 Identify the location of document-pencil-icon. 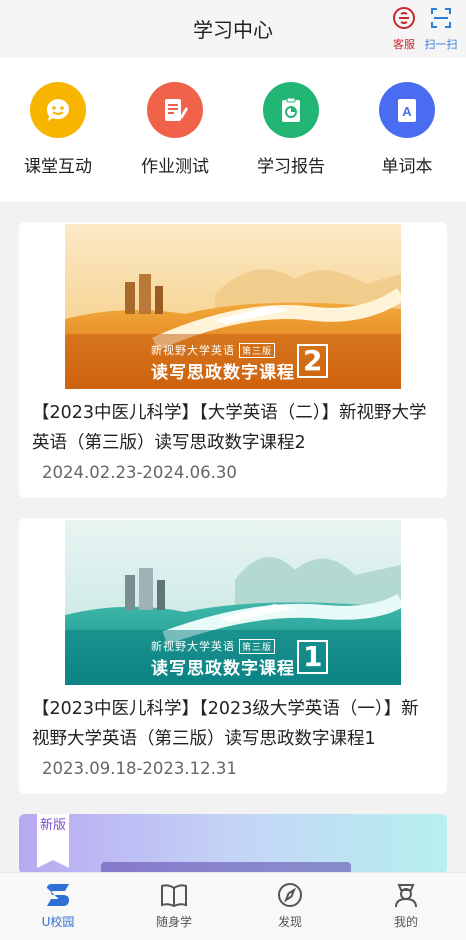
(175, 110).